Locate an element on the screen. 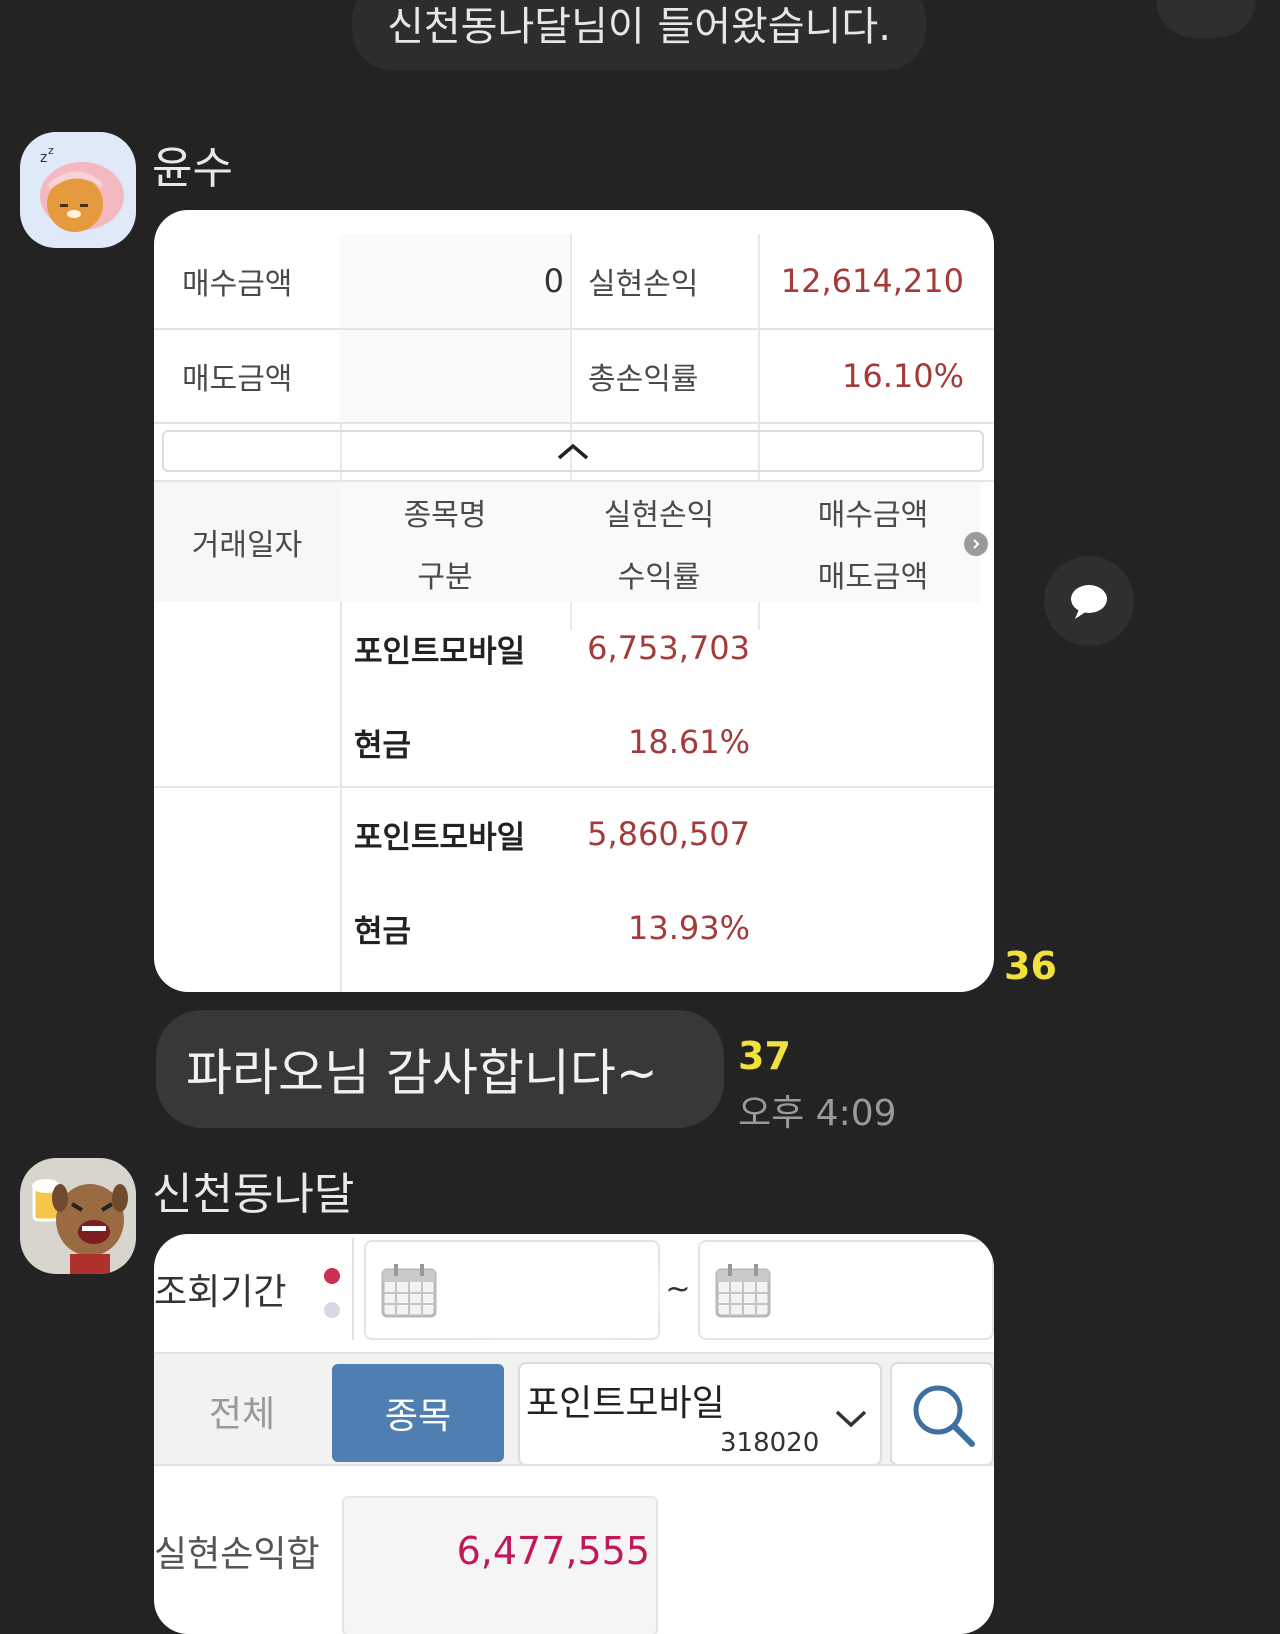 The width and height of the screenshot is (1280, 1634). system-notice-text: 신천동나달님이 들어왔습니다. is located at coordinates (639, 27).